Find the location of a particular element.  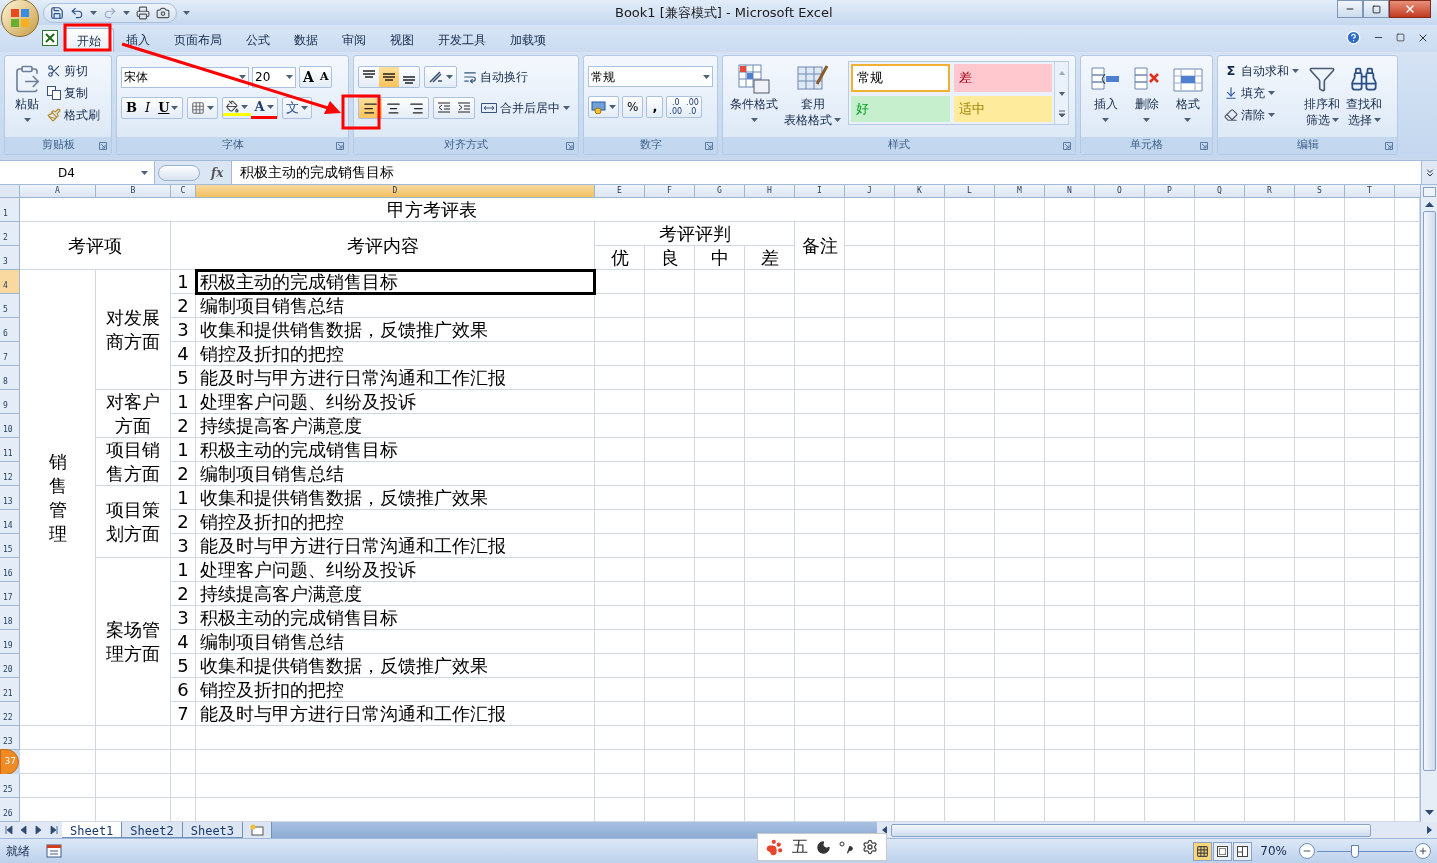

column-header: M is located at coordinates (1020, 191).